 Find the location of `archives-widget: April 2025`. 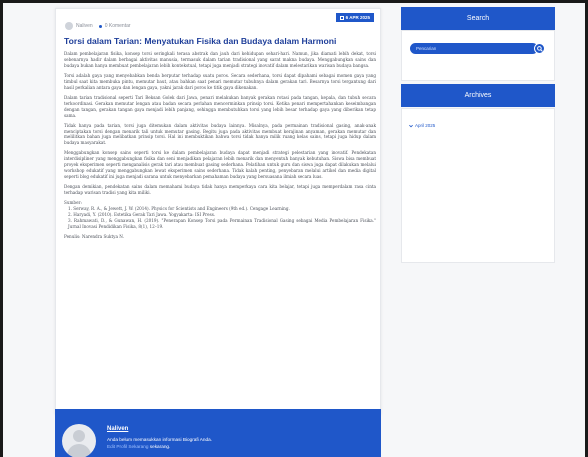

archives-widget: April 2025 is located at coordinates (478, 185).